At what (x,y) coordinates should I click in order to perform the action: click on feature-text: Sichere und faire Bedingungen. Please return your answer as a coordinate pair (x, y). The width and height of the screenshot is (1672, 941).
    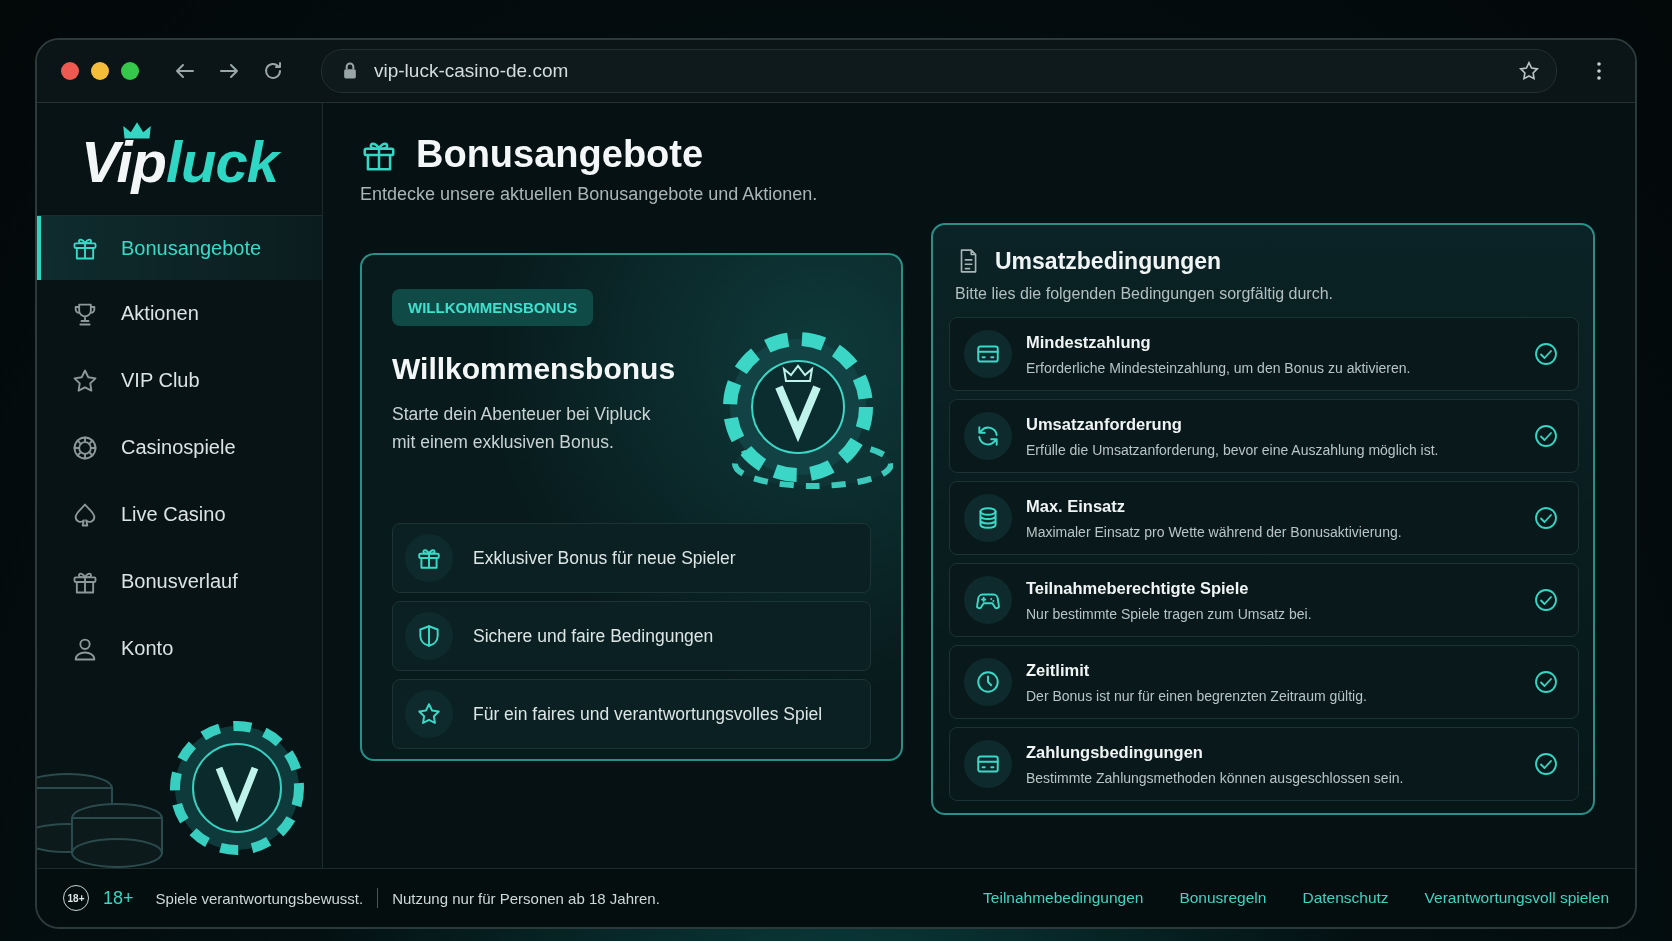
    Looking at the image, I should click on (593, 636).